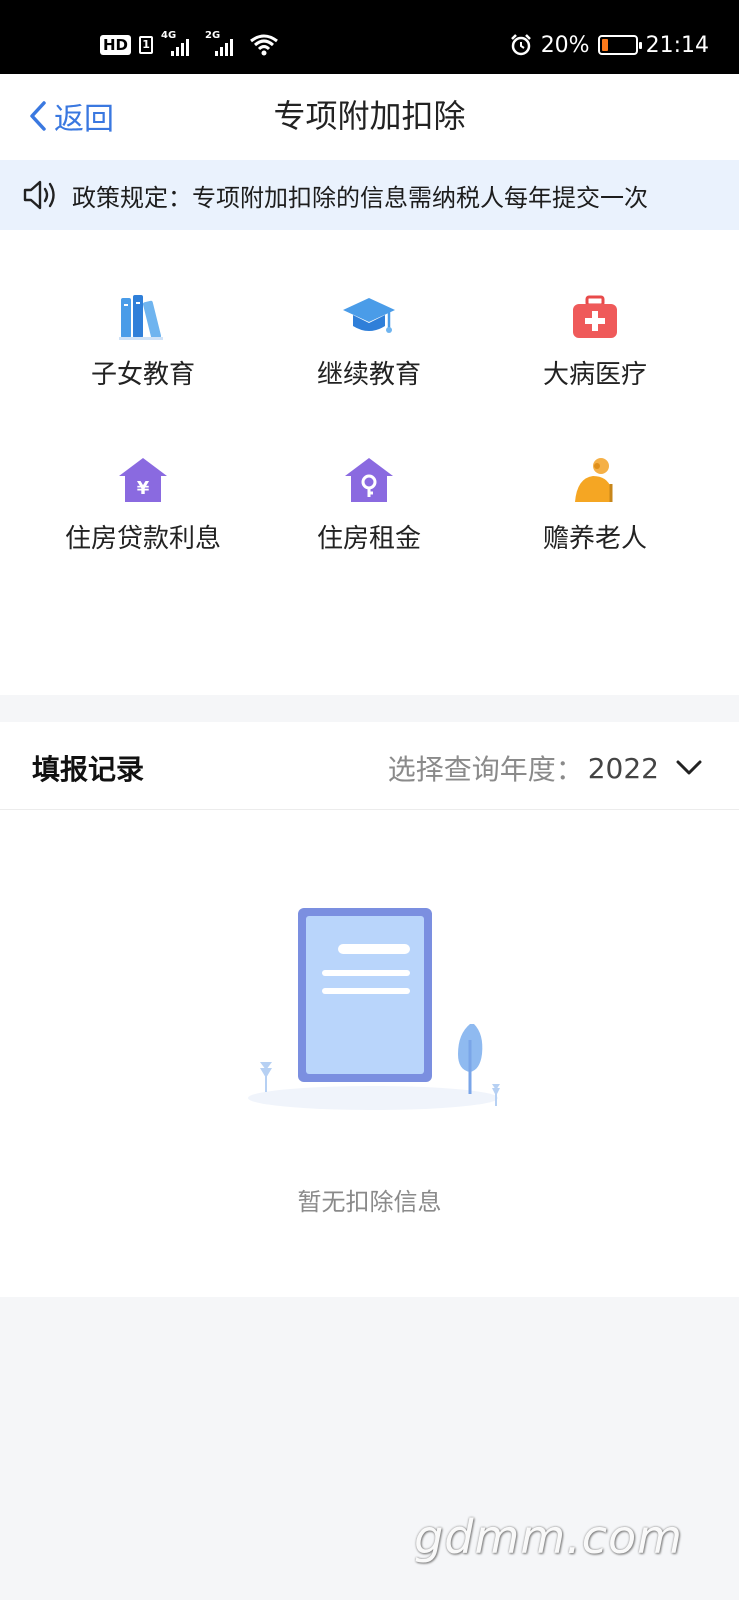 The image size is (739, 1600). What do you see at coordinates (594, 539) in the screenshot?
I see `category-label: 赡养老人` at bounding box center [594, 539].